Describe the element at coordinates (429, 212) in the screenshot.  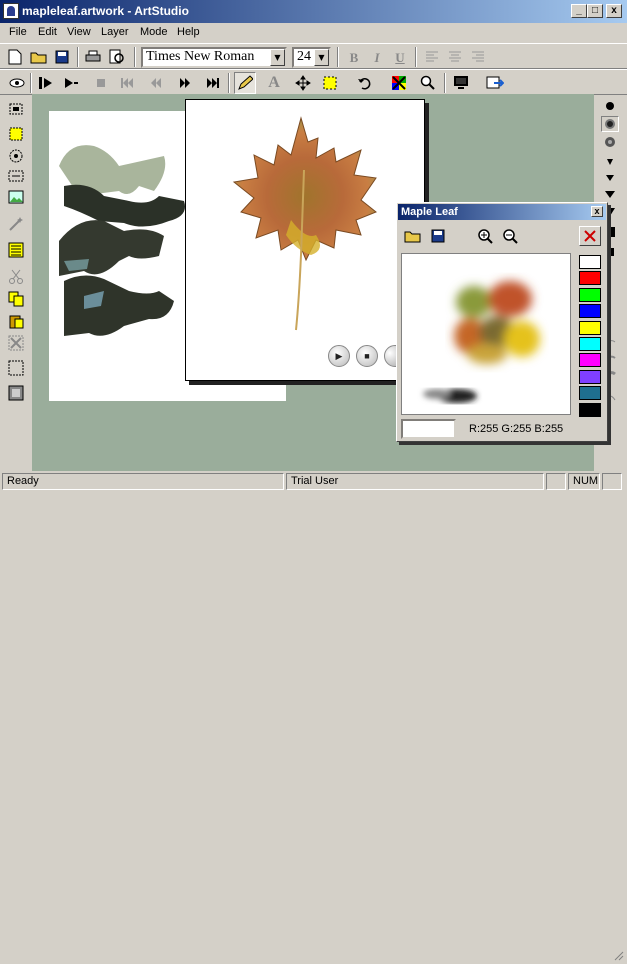
I see `palette-window-title: Maple Leaf` at that location.